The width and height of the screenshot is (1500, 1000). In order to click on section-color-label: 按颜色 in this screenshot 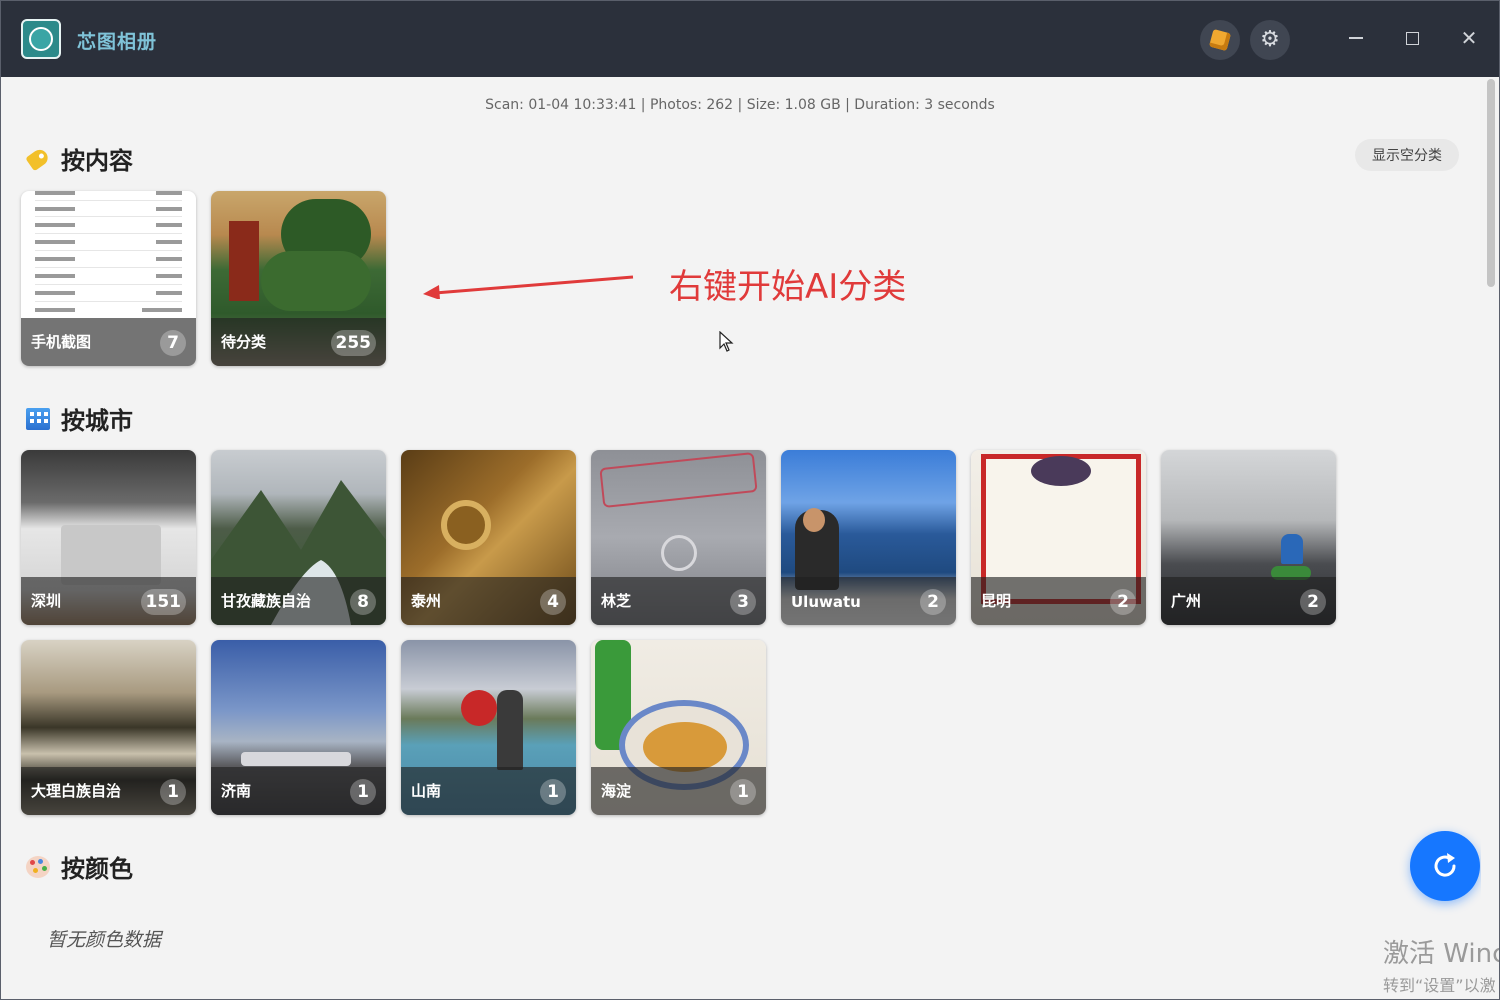, I will do `click(97, 869)`.